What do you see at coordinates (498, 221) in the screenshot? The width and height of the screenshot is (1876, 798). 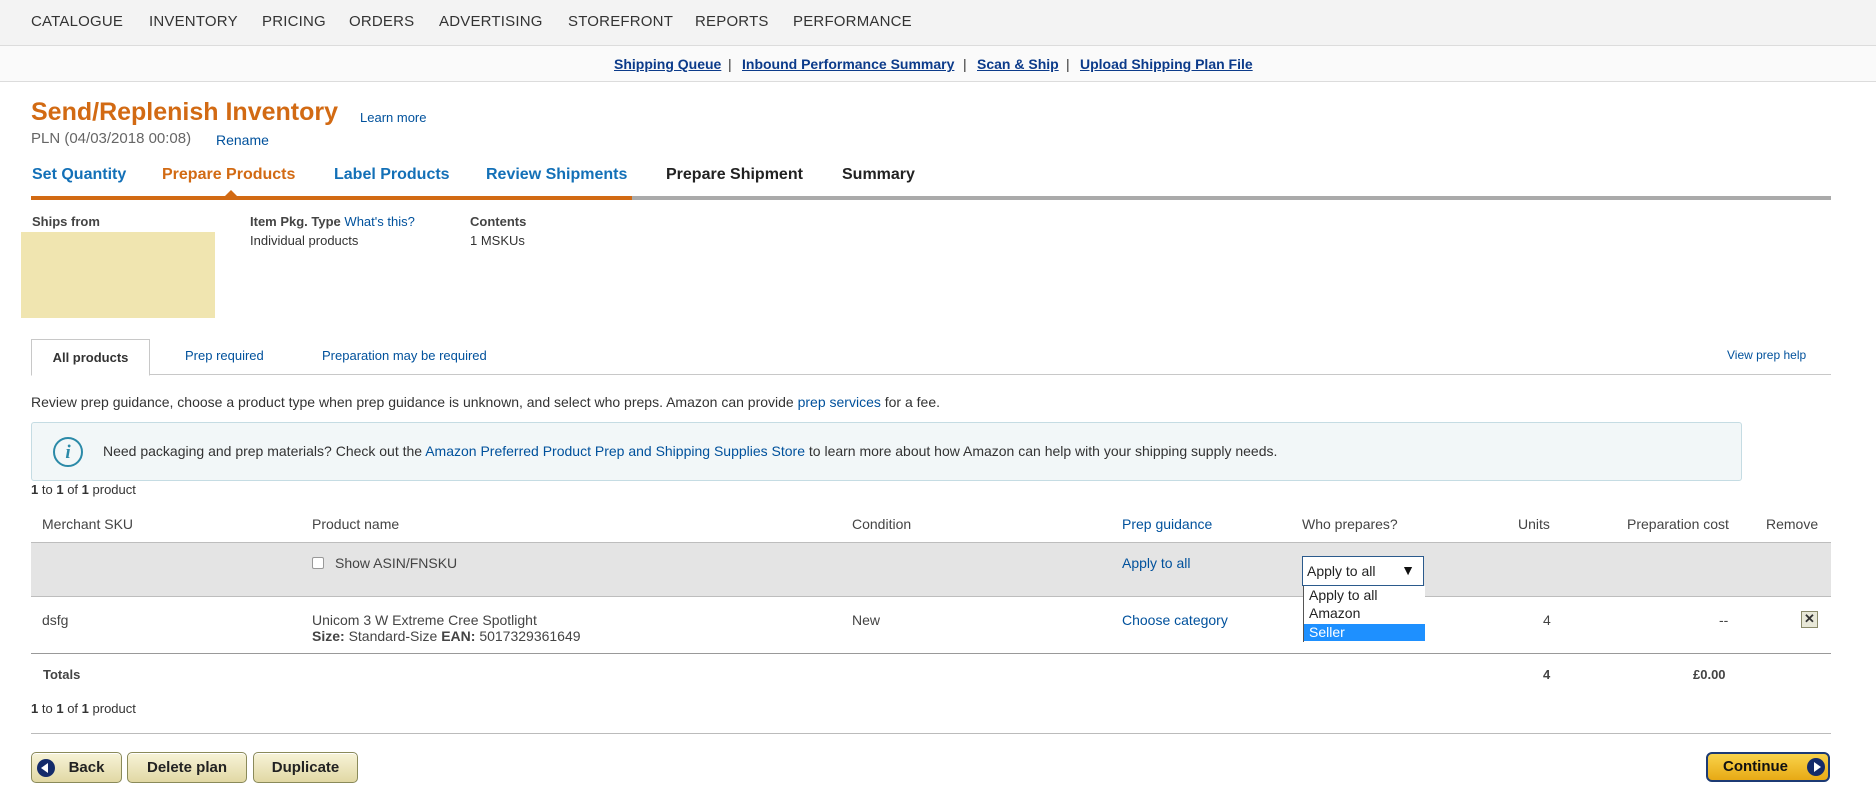 I see `contents-label: Contents` at bounding box center [498, 221].